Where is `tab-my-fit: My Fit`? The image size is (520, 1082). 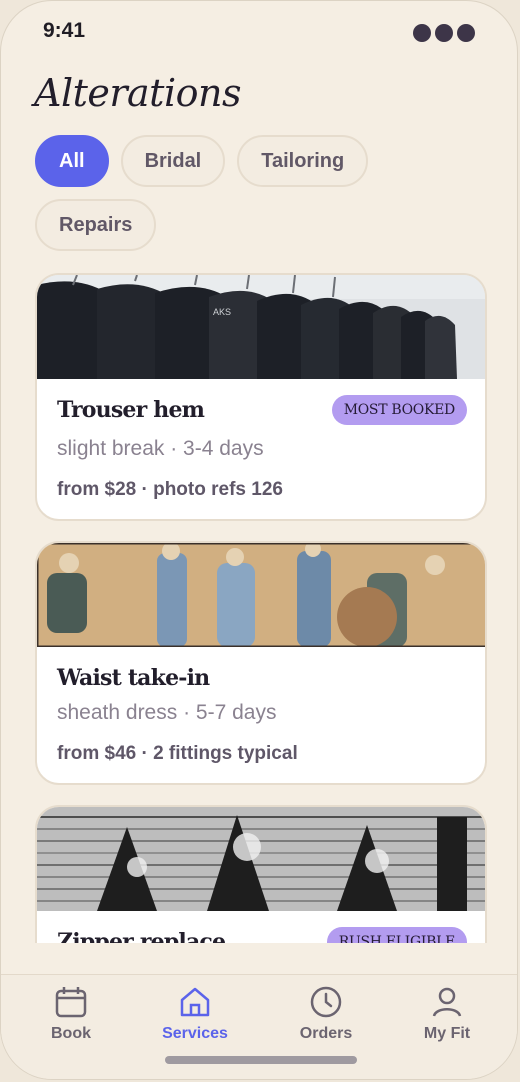 tab-my-fit: My Fit is located at coordinates (447, 1014).